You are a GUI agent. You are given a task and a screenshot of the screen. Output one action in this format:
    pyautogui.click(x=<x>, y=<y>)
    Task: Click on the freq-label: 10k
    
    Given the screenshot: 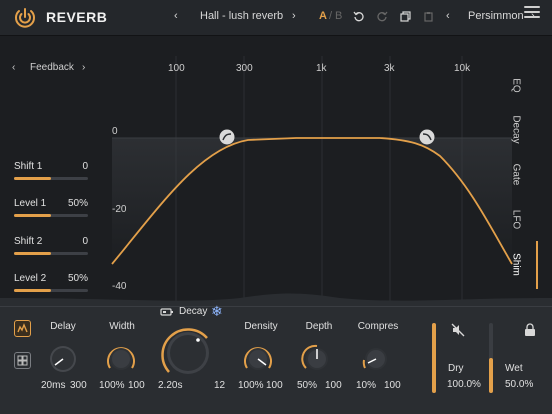 What is the action you would take?
    pyautogui.click(x=462, y=68)
    